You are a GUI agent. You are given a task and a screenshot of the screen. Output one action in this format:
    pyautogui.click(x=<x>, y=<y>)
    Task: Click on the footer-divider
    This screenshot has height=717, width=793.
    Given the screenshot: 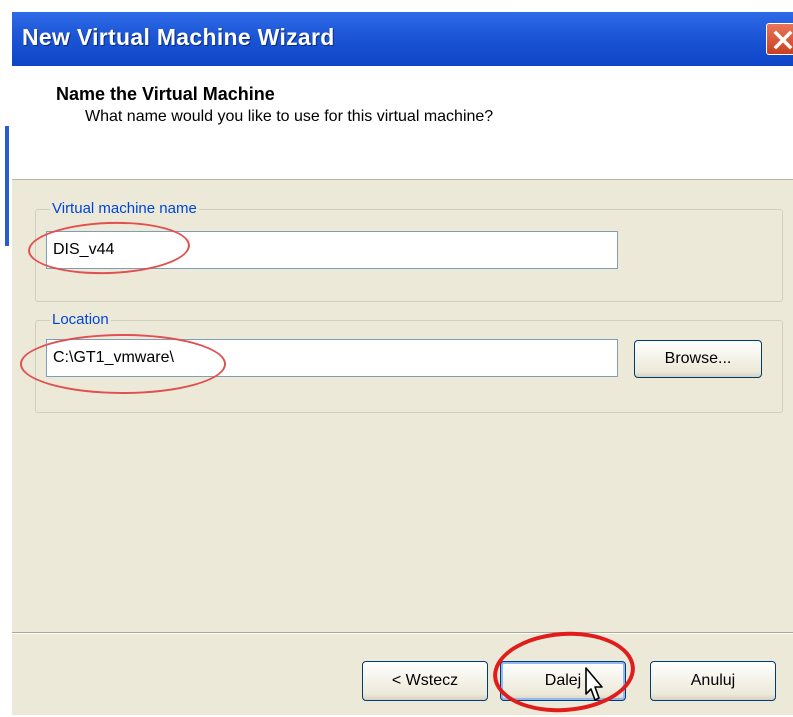 What is the action you would take?
    pyautogui.click(x=402, y=633)
    